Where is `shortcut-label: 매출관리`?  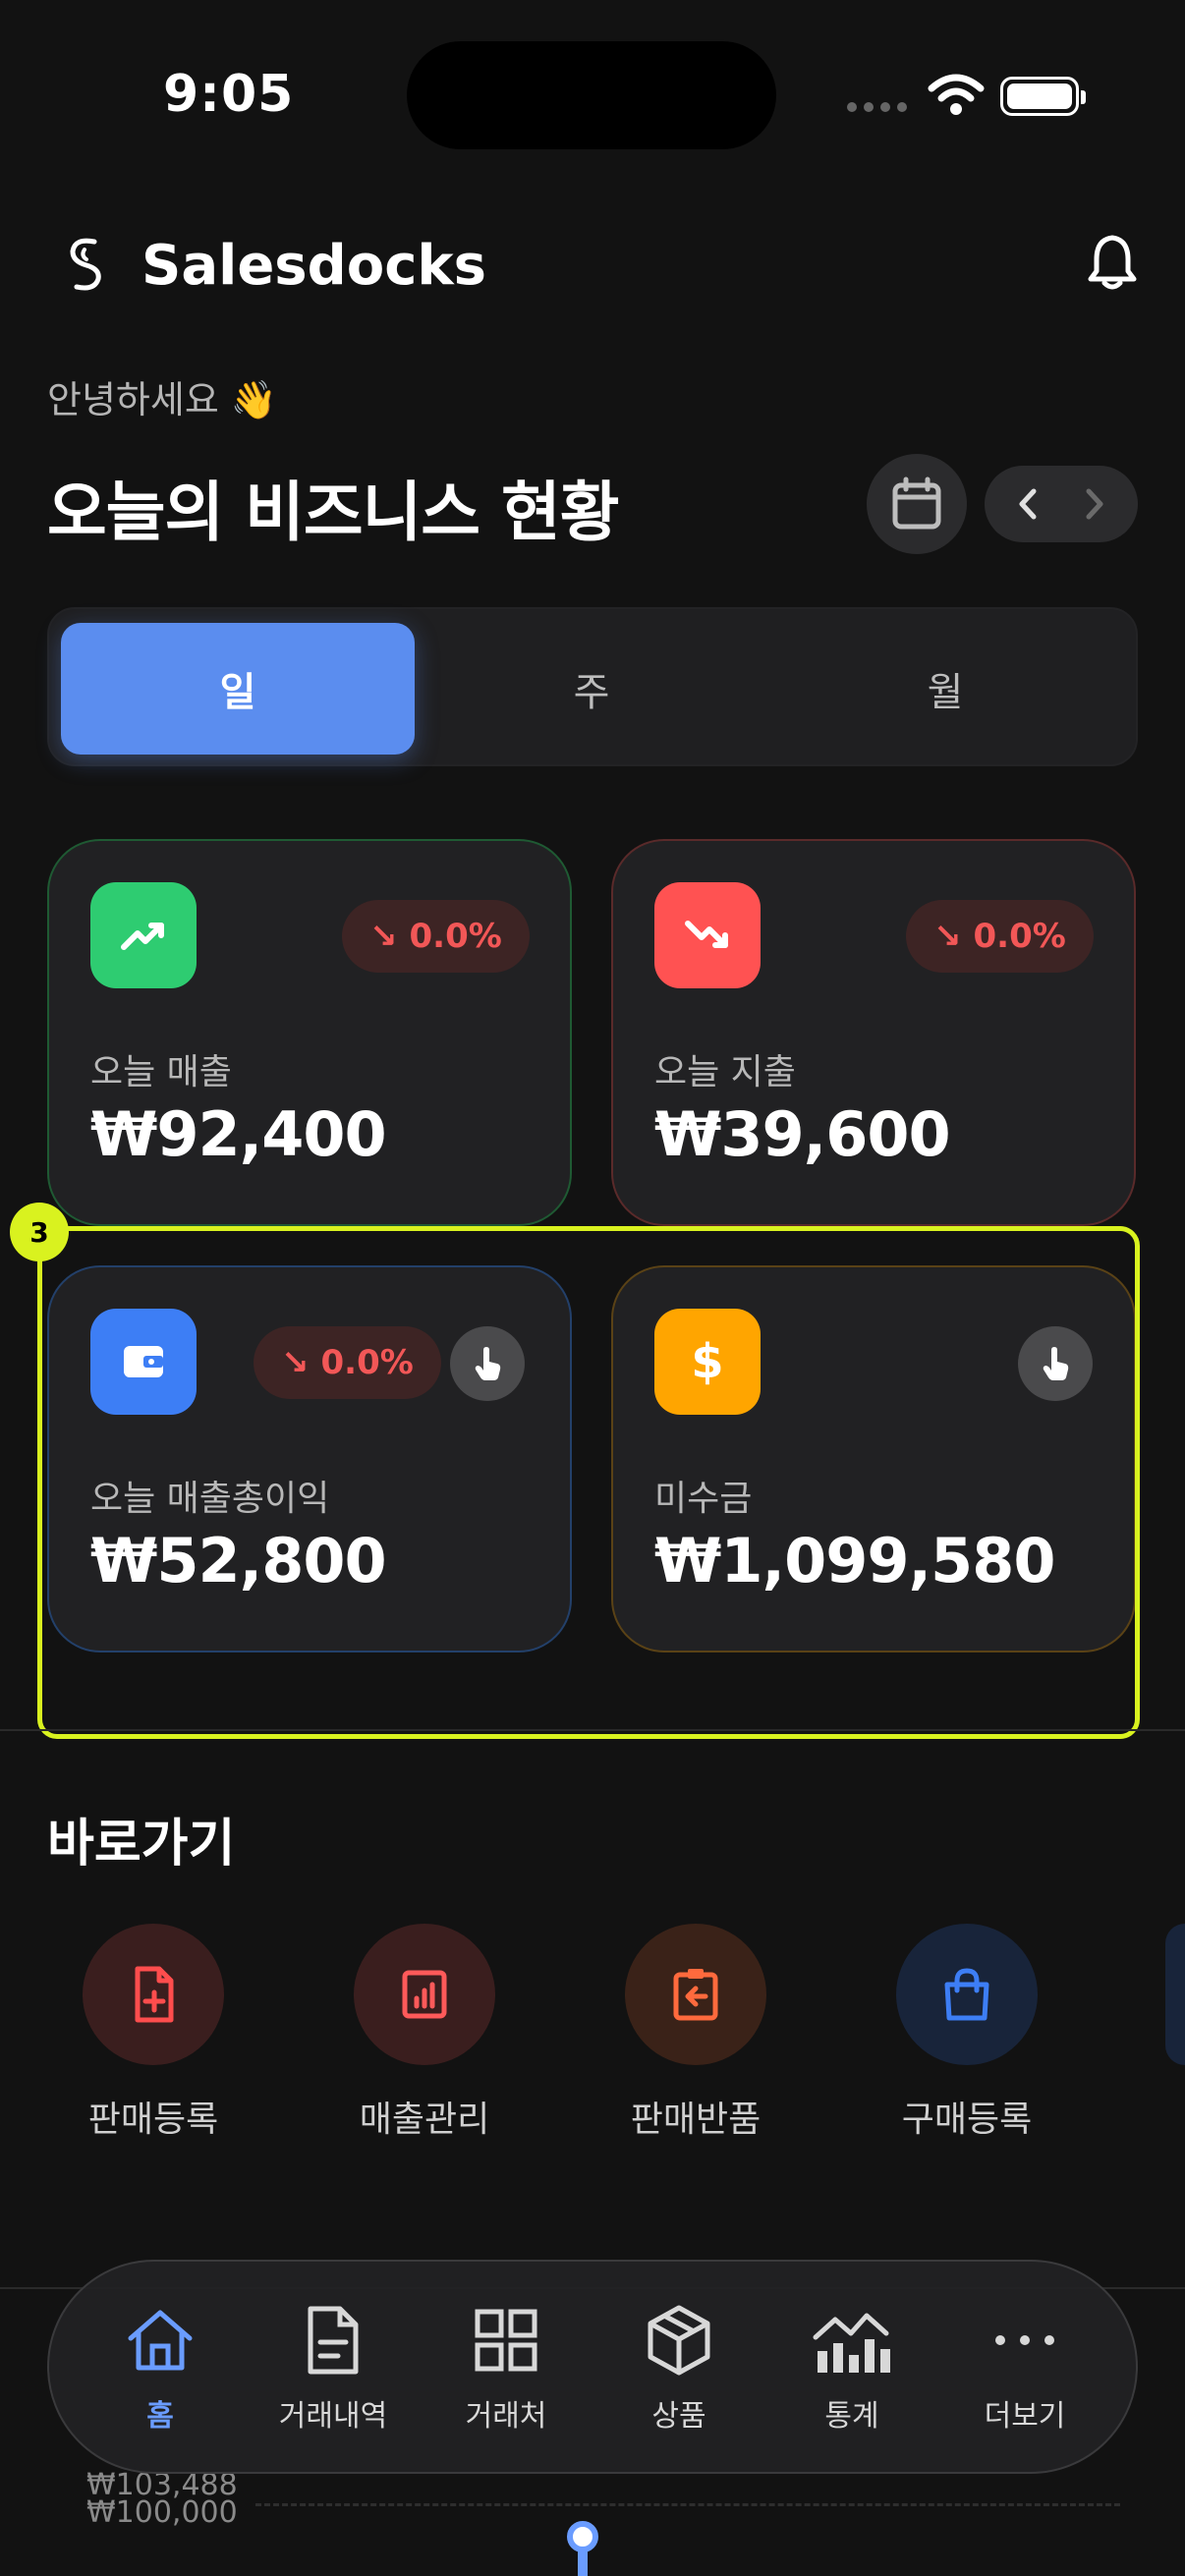 shortcut-label: 매출관리 is located at coordinates (425, 2120).